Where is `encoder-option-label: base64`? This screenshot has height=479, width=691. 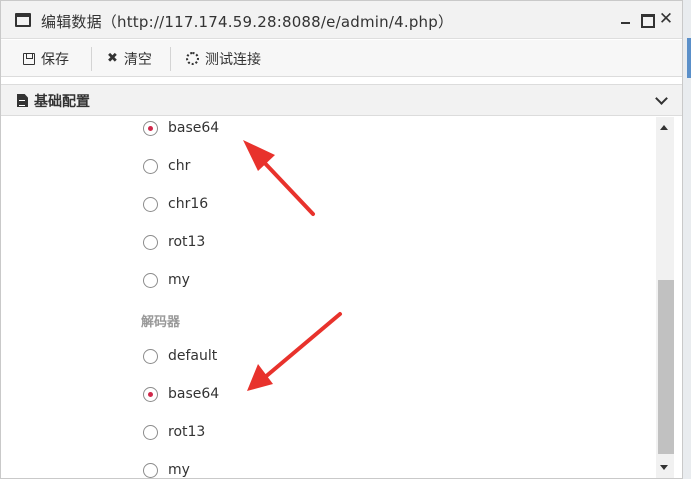
encoder-option-label: base64 is located at coordinates (194, 128).